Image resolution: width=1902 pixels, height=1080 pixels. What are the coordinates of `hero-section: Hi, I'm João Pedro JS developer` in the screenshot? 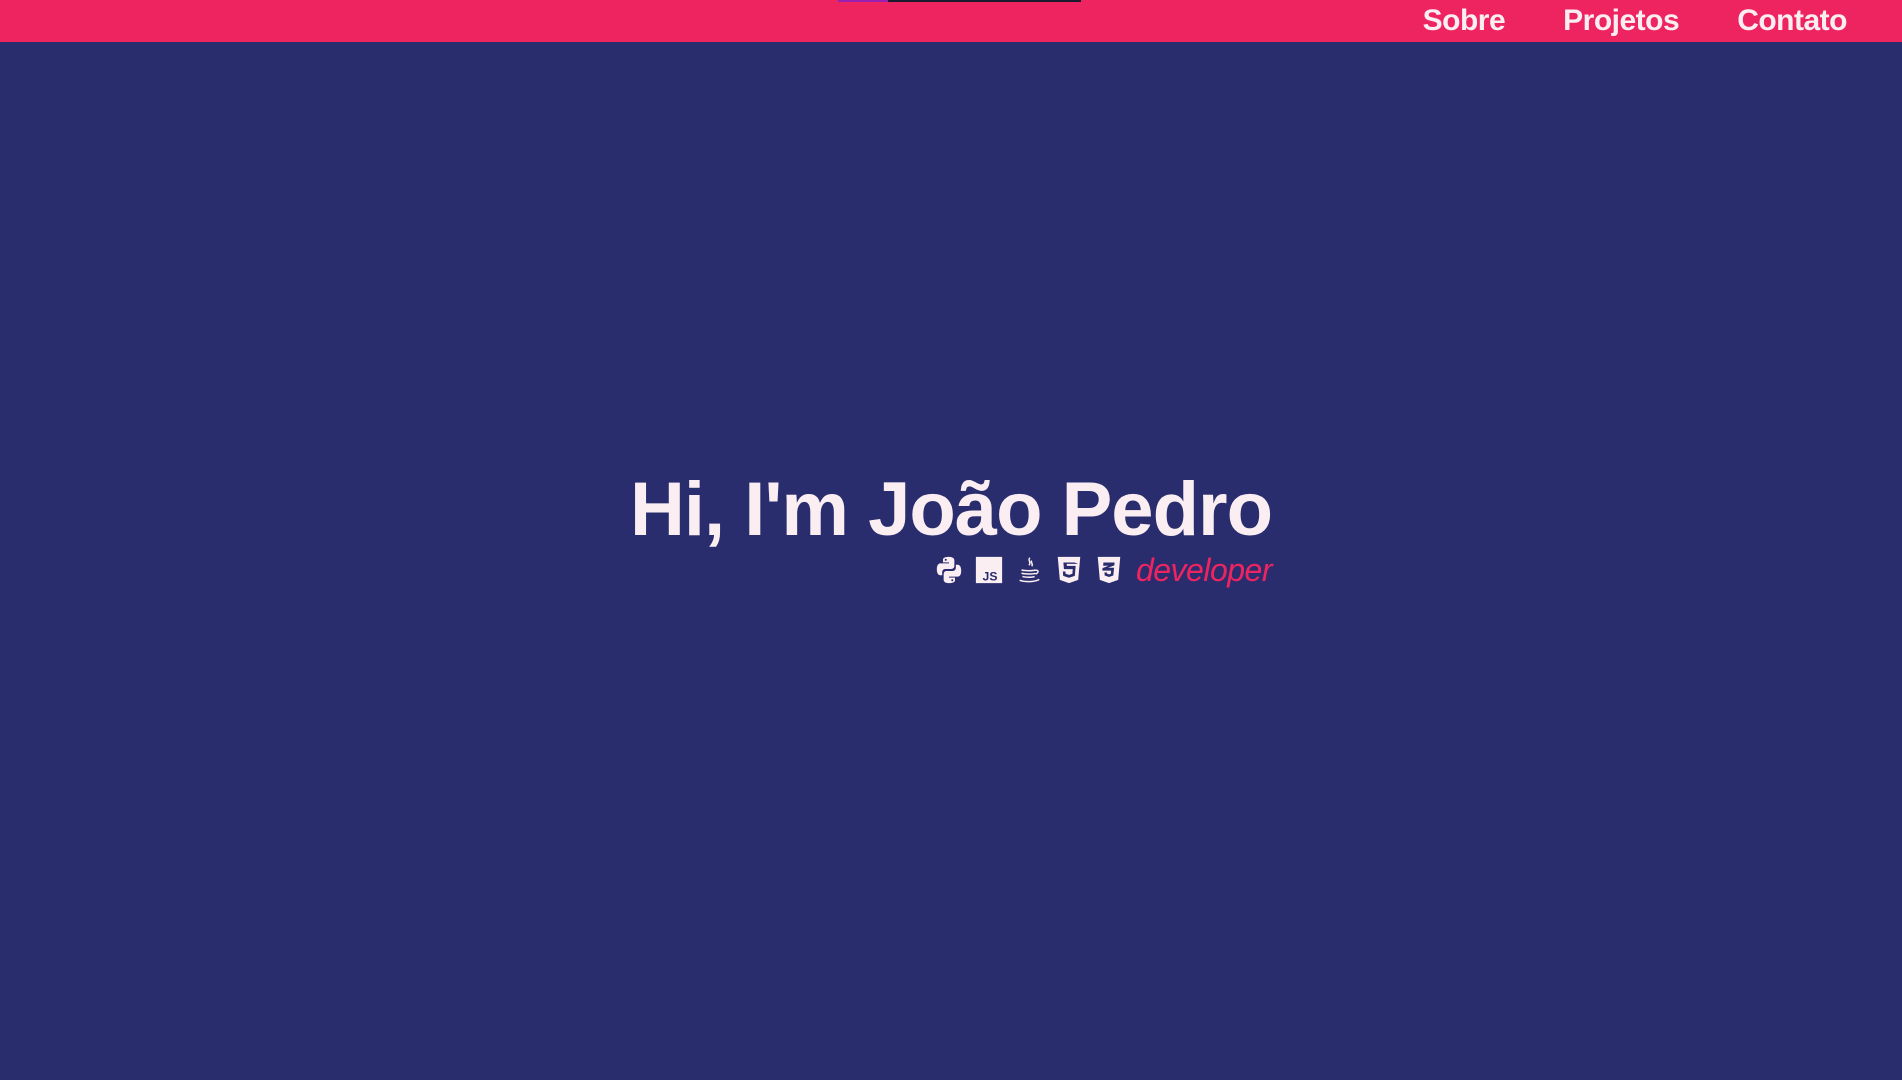 It's located at (951, 529).